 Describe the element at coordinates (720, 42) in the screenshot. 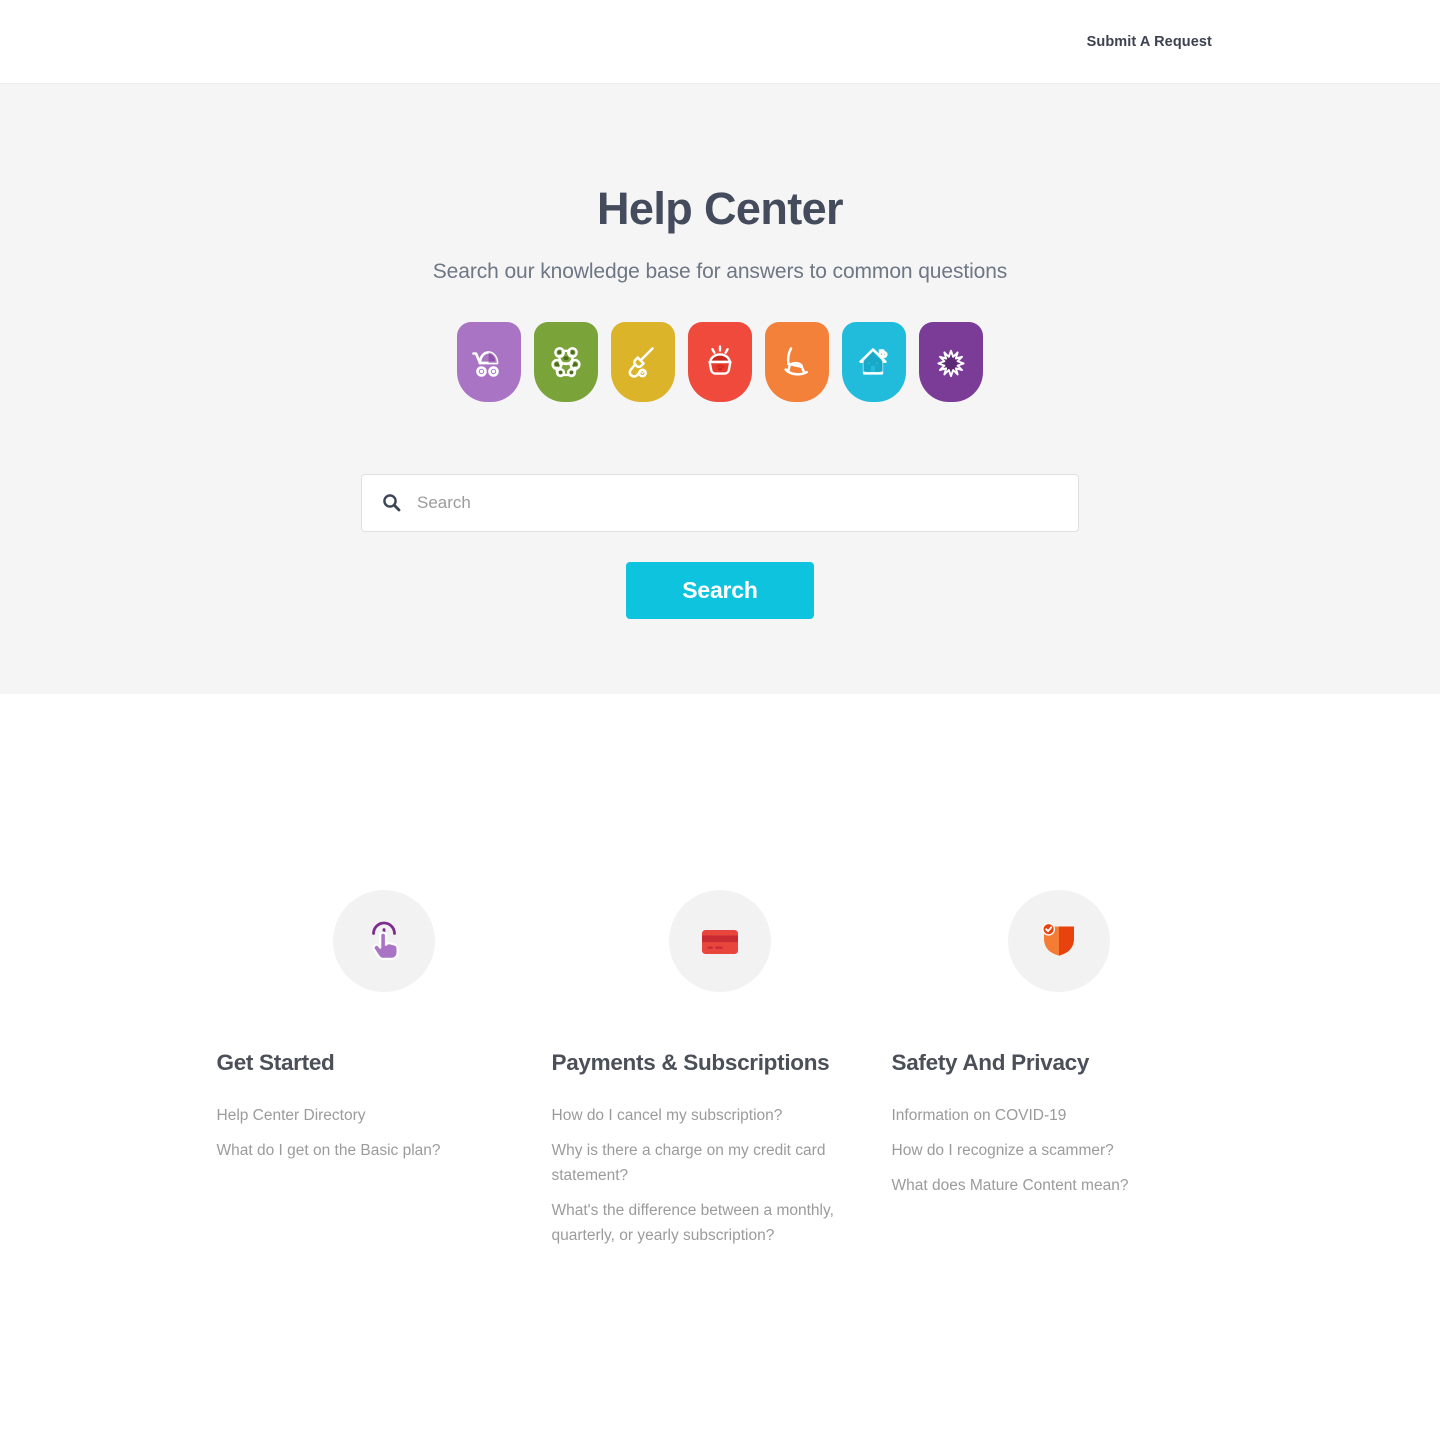

I see `site-header: Submit A Request` at that location.